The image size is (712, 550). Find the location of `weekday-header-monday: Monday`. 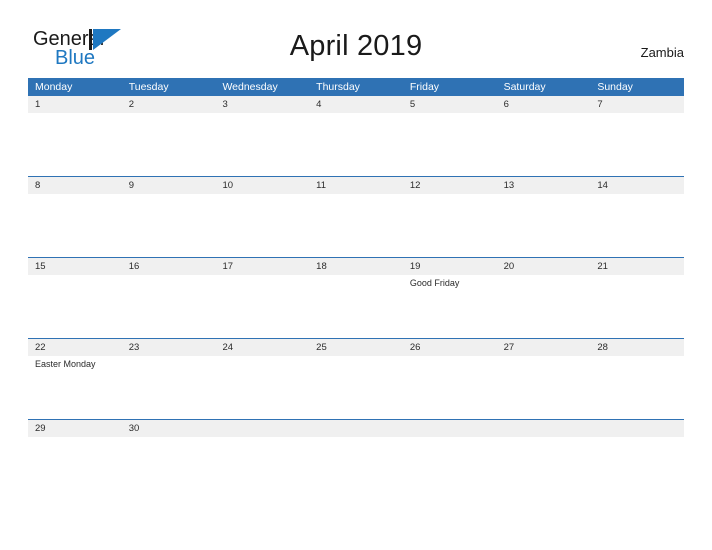

weekday-header-monday: Monday is located at coordinates (54, 87).